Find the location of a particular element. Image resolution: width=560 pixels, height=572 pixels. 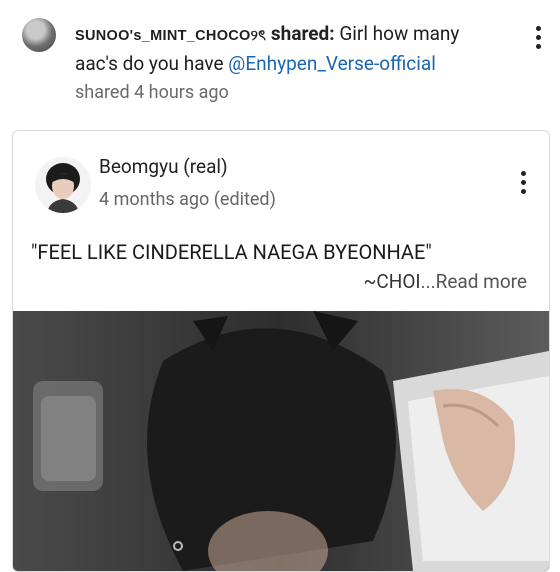

shared-time: shared 4 hours ago is located at coordinates (152, 92).